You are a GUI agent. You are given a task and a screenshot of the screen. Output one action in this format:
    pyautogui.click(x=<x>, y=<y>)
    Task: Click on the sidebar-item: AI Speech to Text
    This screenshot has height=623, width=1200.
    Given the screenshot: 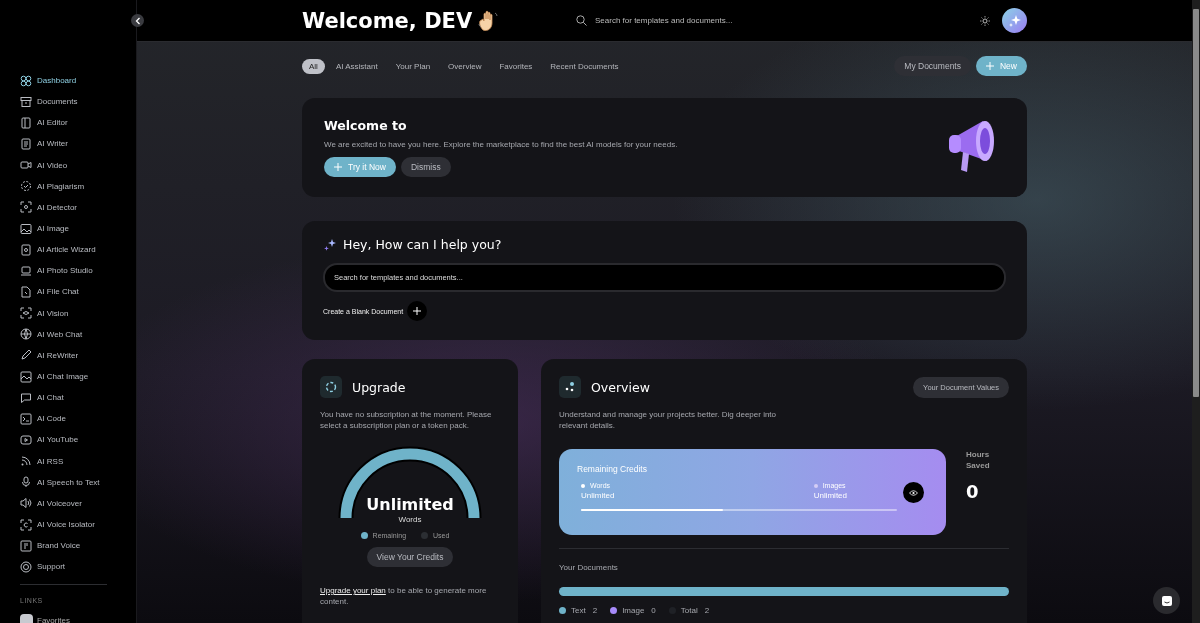 What is the action you would take?
    pyautogui.click(x=78, y=482)
    